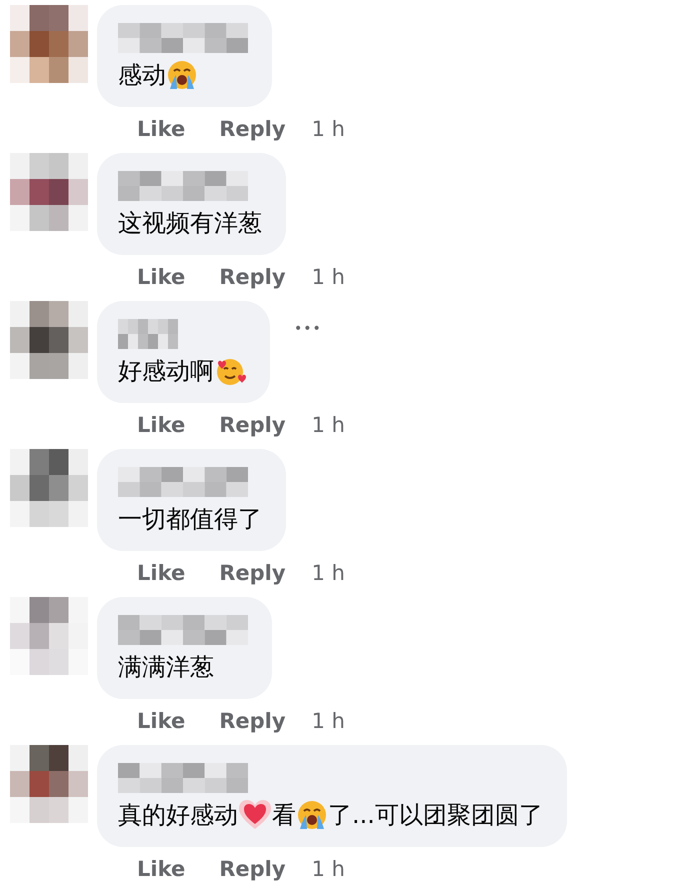  What do you see at coordinates (284, 815) in the screenshot?
I see `comment-text: 看` at bounding box center [284, 815].